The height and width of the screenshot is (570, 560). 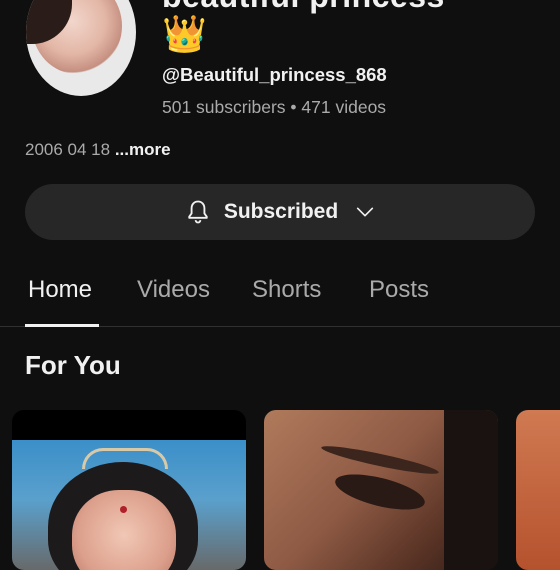 What do you see at coordinates (173, 290) in the screenshot?
I see `tab-videos: Videos` at bounding box center [173, 290].